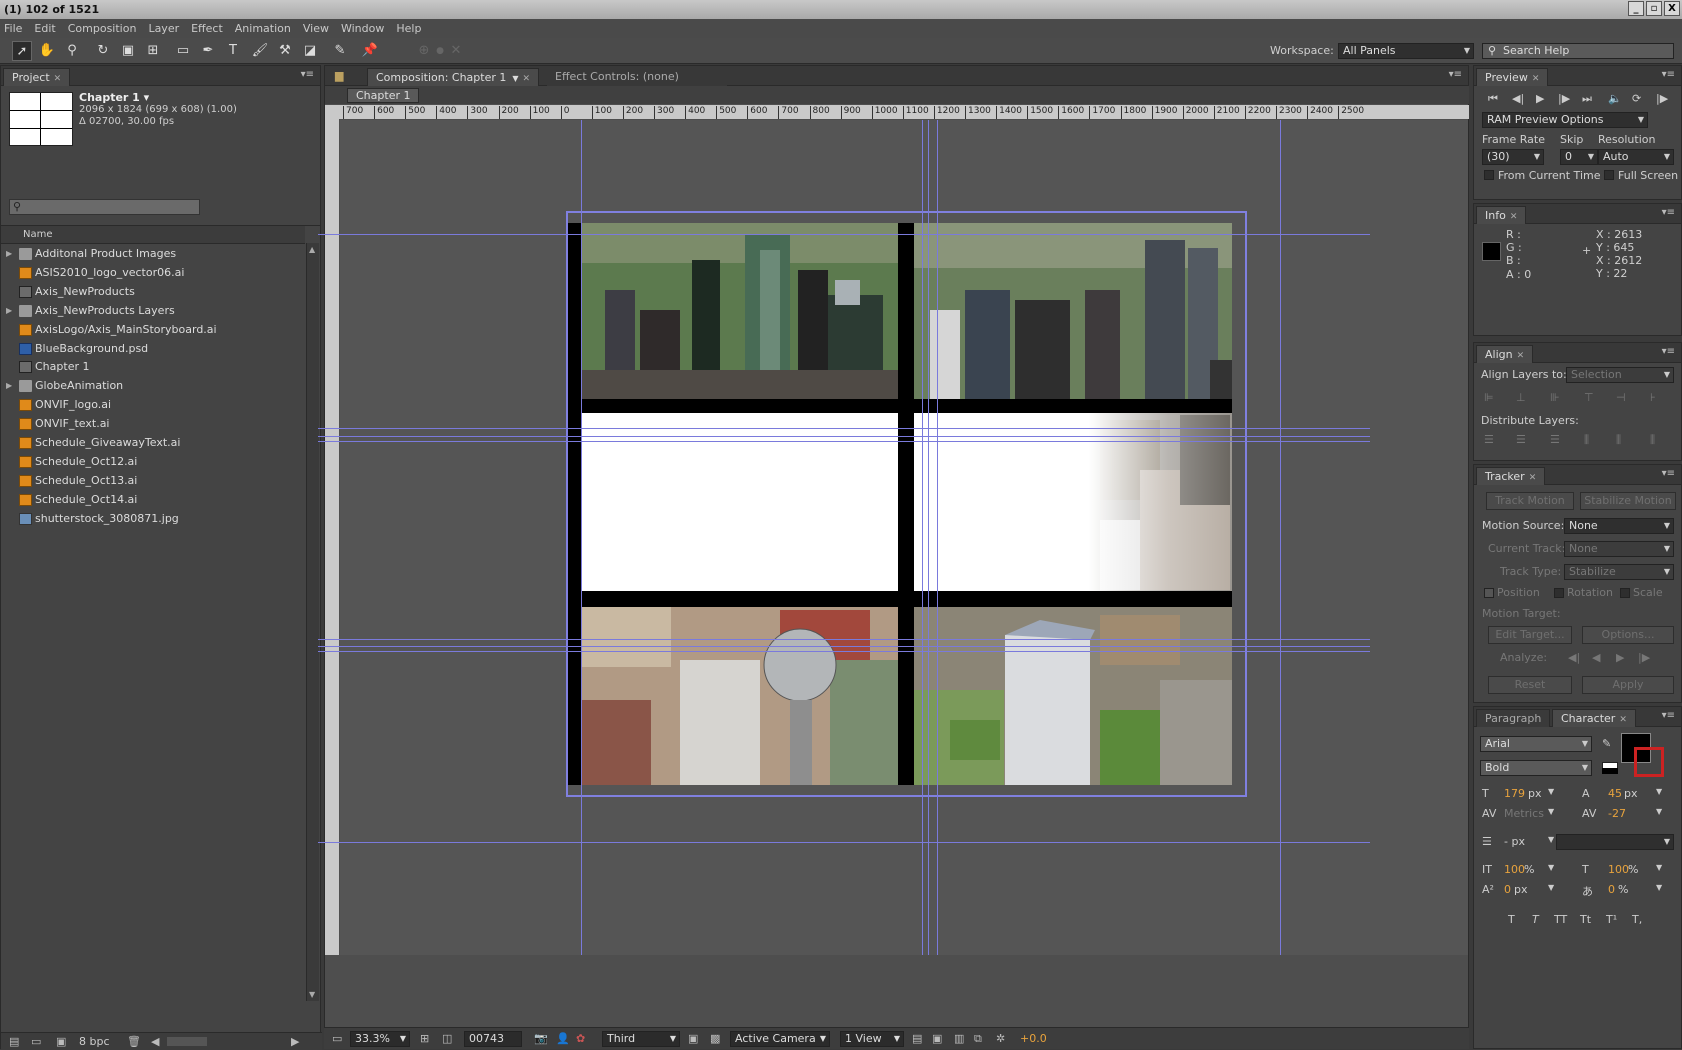  What do you see at coordinates (1636, 8) in the screenshot?
I see `minimize-button: _` at bounding box center [1636, 8].